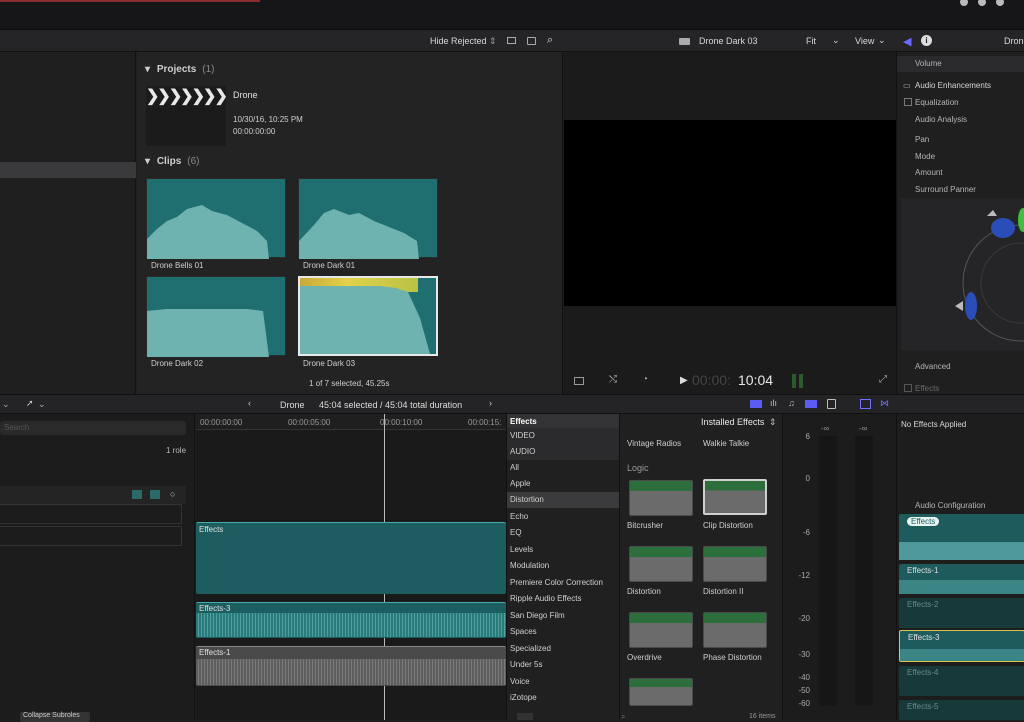 This screenshot has width=1024, height=722. Describe the element at coordinates (644, 591) in the screenshot. I see `effect-name: Distortion` at that location.